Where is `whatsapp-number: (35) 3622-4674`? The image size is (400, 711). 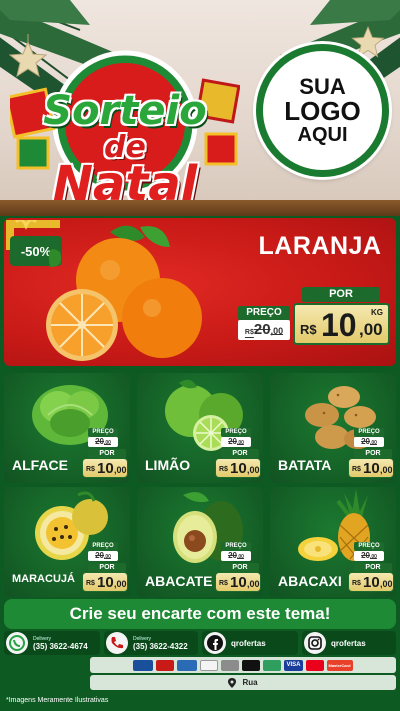 whatsapp-number: (35) 3622-4674 is located at coordinates (60, 646).